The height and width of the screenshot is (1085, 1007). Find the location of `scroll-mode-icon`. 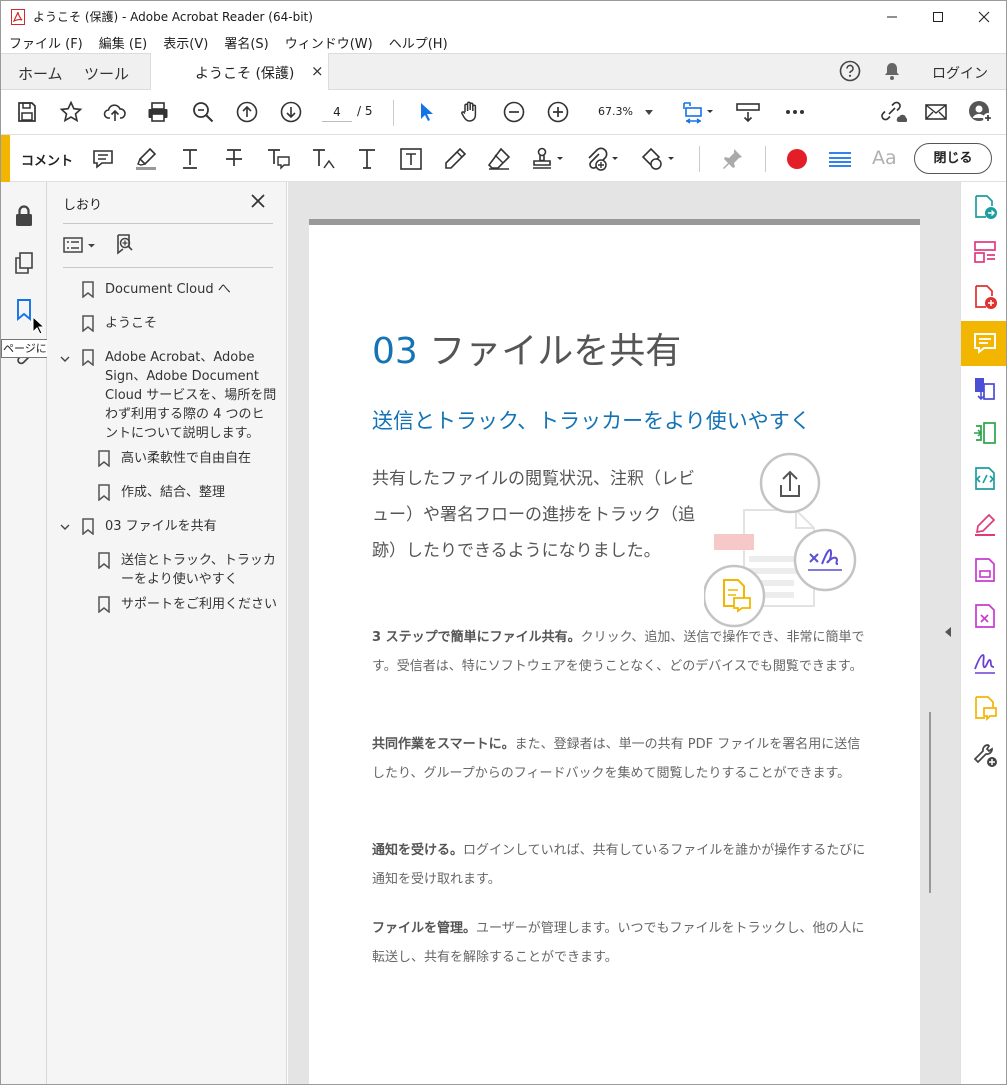

scroll-mode-icon is located at coordinates (748, 112).